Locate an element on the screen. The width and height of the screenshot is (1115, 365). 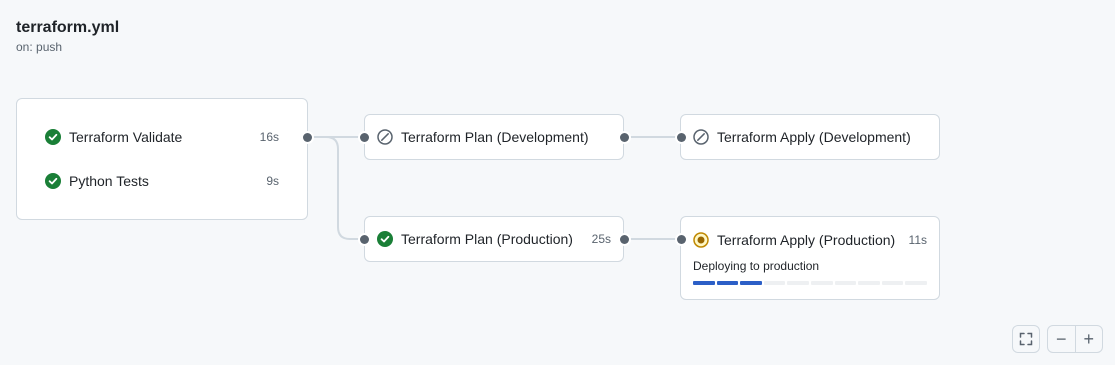
deployment-progress: Deploying to production is located at coordinates (810, 272).